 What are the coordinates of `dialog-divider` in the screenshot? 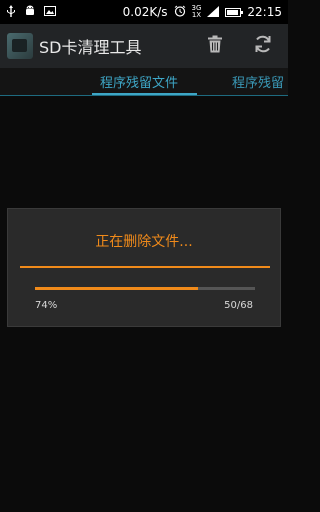 It's located at (145, 267).